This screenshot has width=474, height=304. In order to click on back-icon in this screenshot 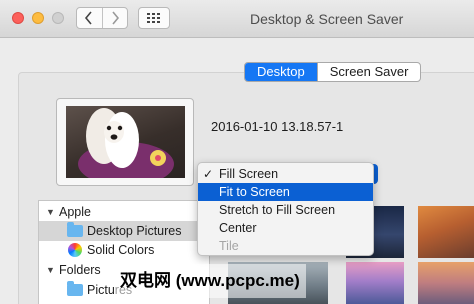, I will do `click(88, 18)`.